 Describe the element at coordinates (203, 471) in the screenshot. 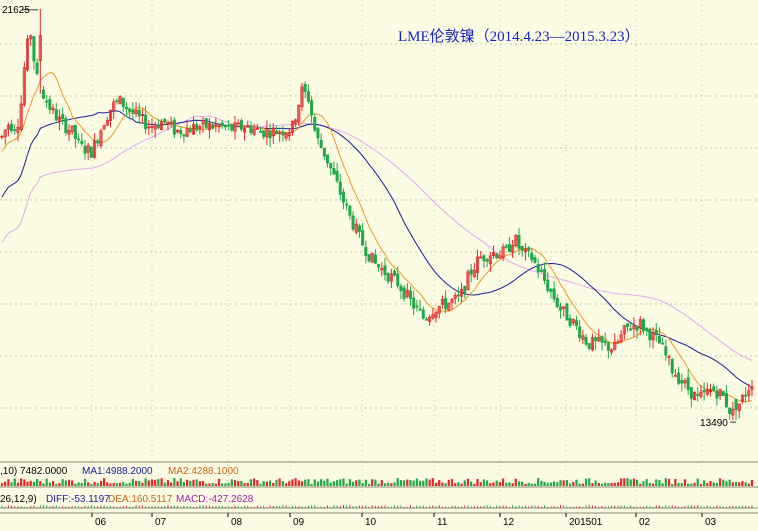

I see `volume-ma2-label: MA2:4288.1000` at that location.